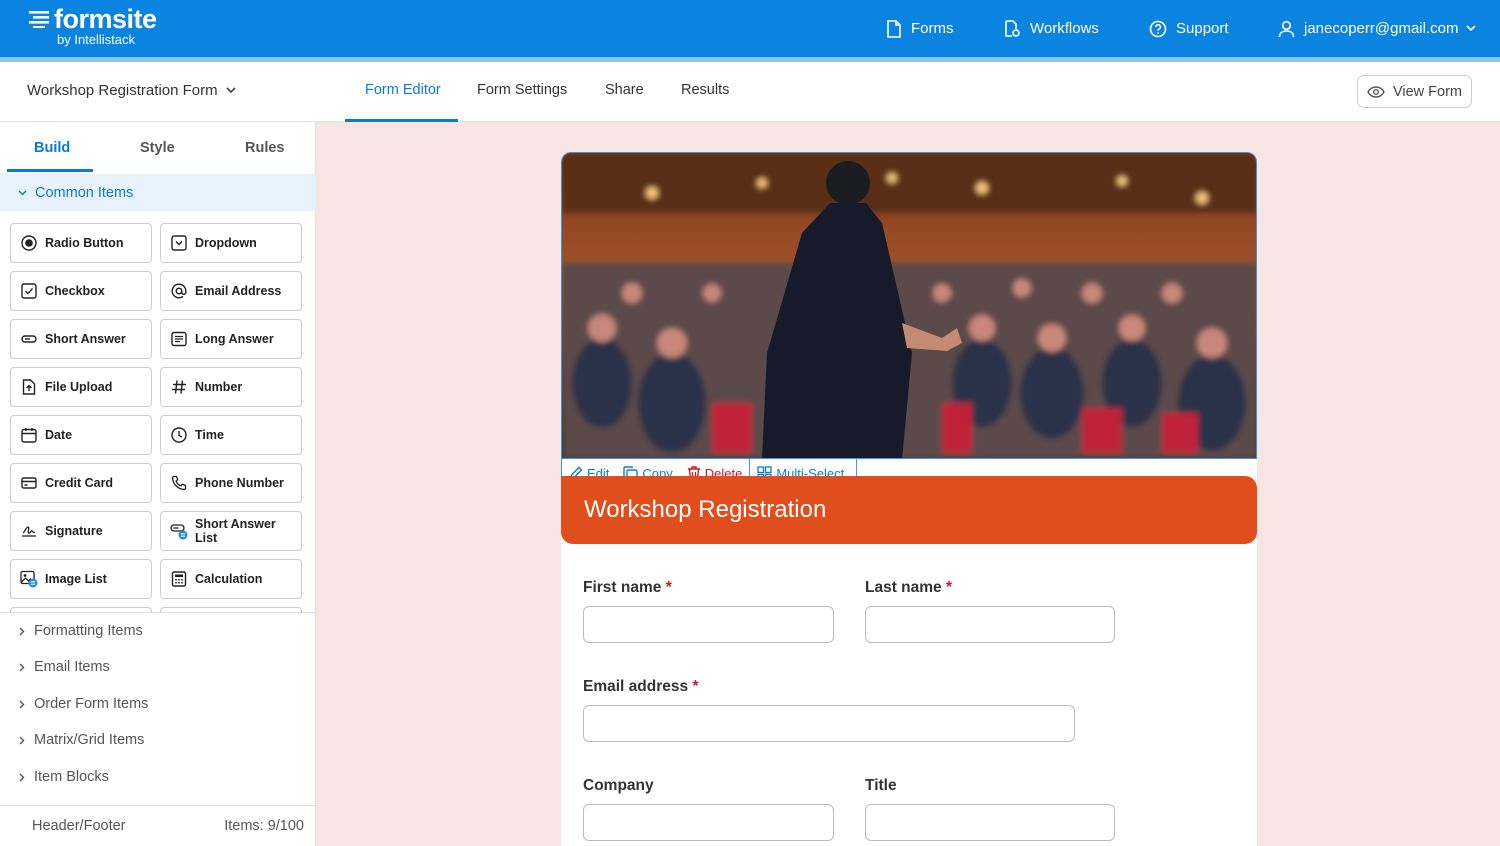 This screenshot has width=1500, height=846. What do you see at coordinates (264, 826) in the screenshot?
I see `items-count: Items: 9/100` at bounding box center [264, 826].